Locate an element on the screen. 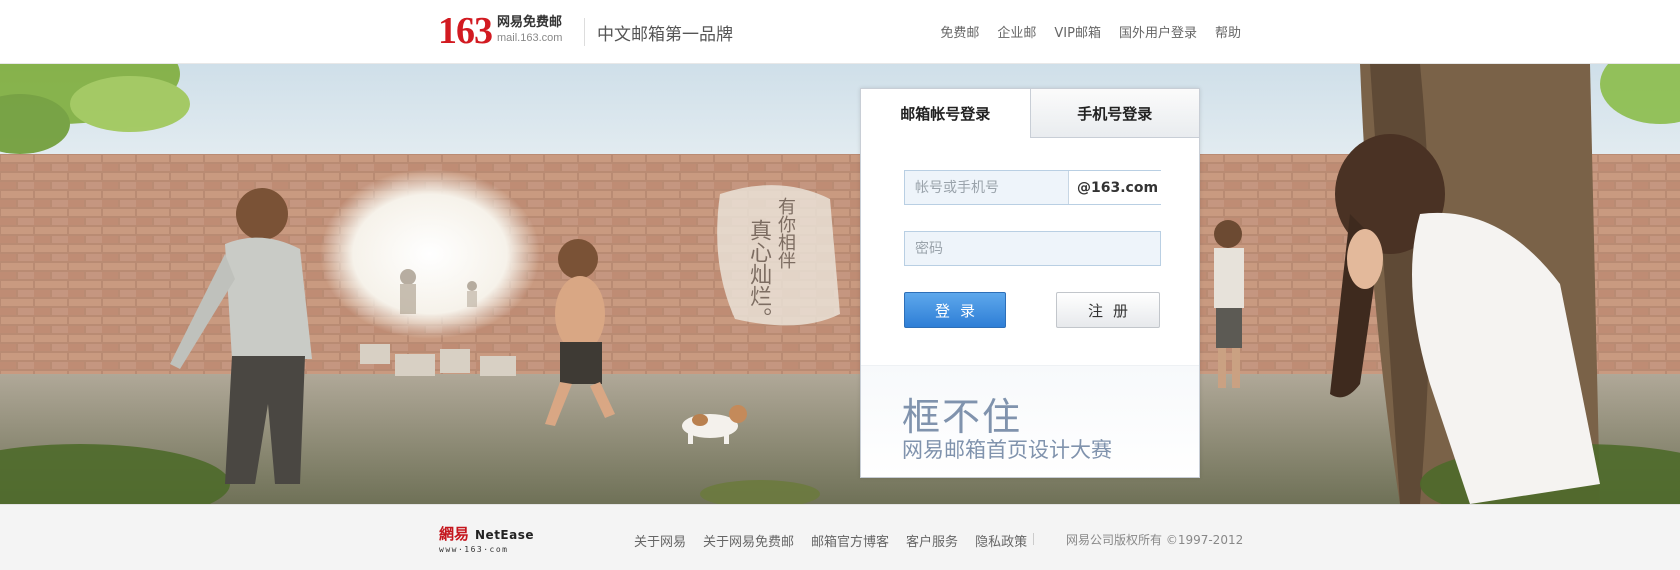 Image resolution: width=1680 pixels, height=570 pixels. netease-logo: 網易 NetEase www·163·com is located at coordinates (486, 538).